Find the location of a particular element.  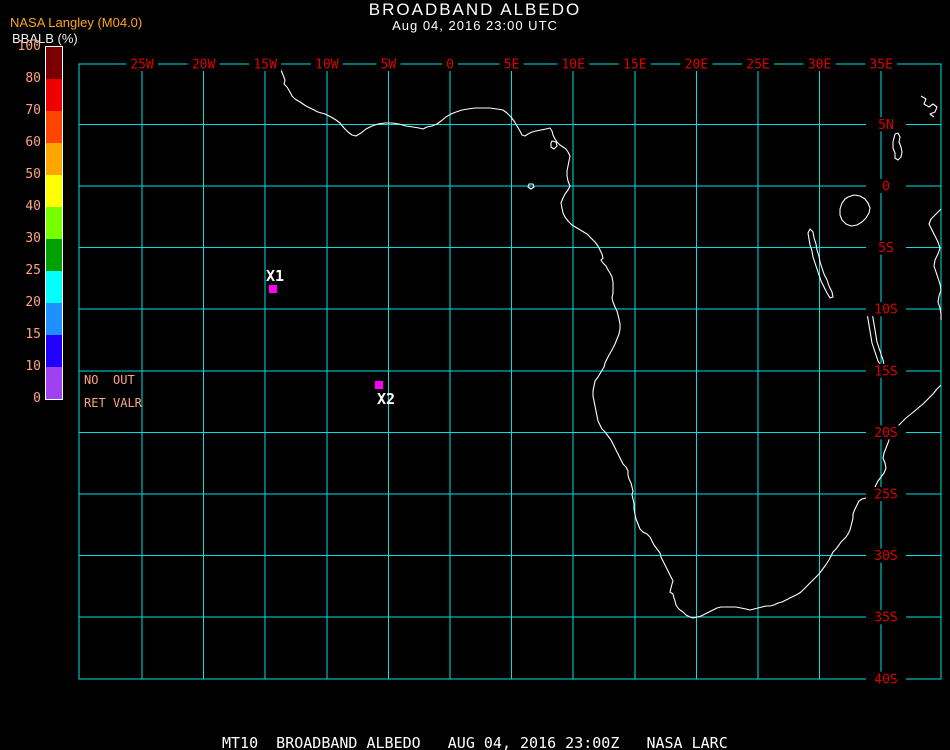

flag-out-label: OUT is located at coordinates (124, 380).